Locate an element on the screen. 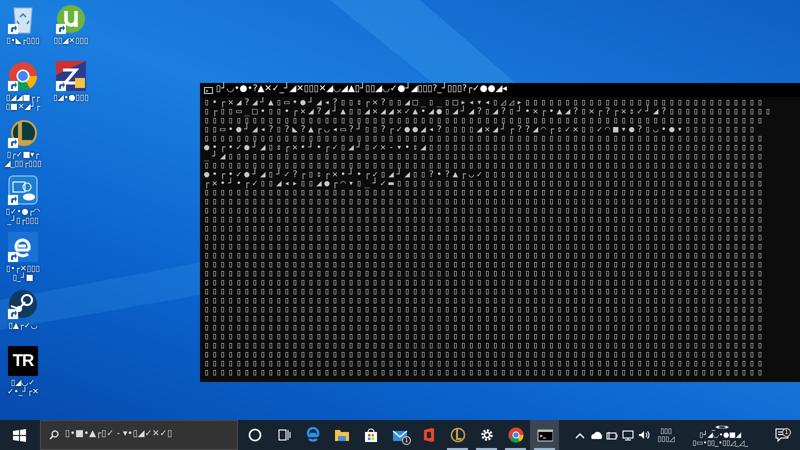 This screenshot has height=450, width=800. round-logo-icon is located at coordinates (71, 19).